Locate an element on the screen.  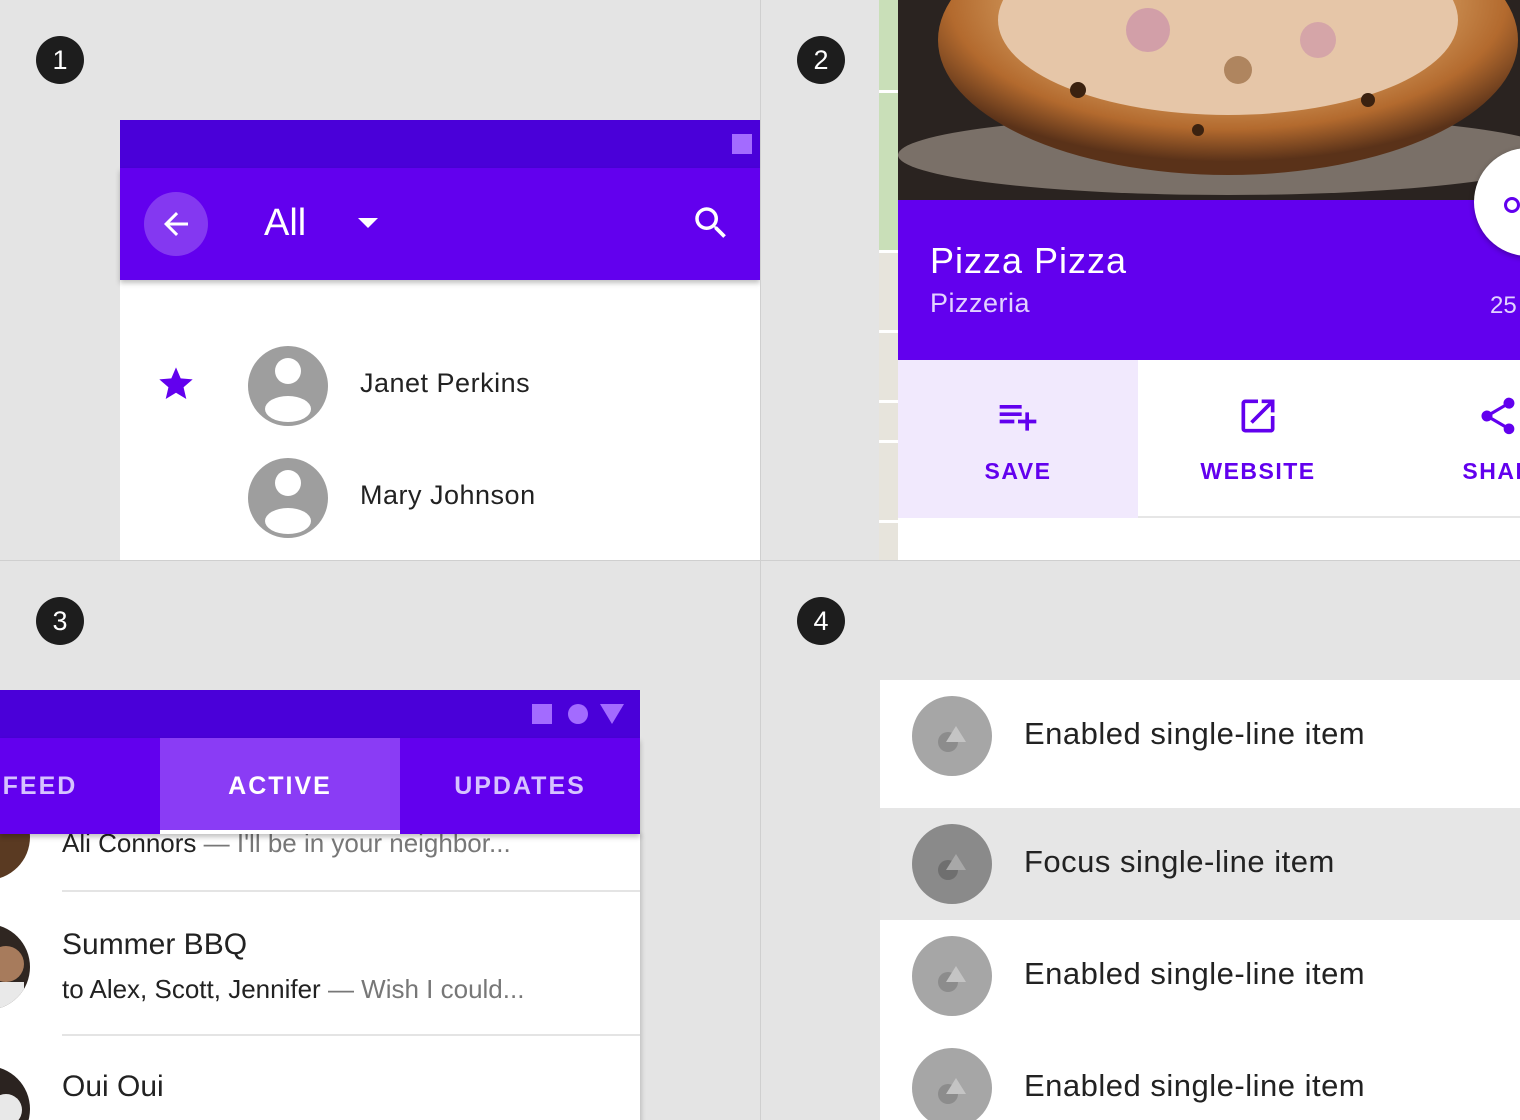
contact-name: Janet Perkins is located at coordinates (445, 383).